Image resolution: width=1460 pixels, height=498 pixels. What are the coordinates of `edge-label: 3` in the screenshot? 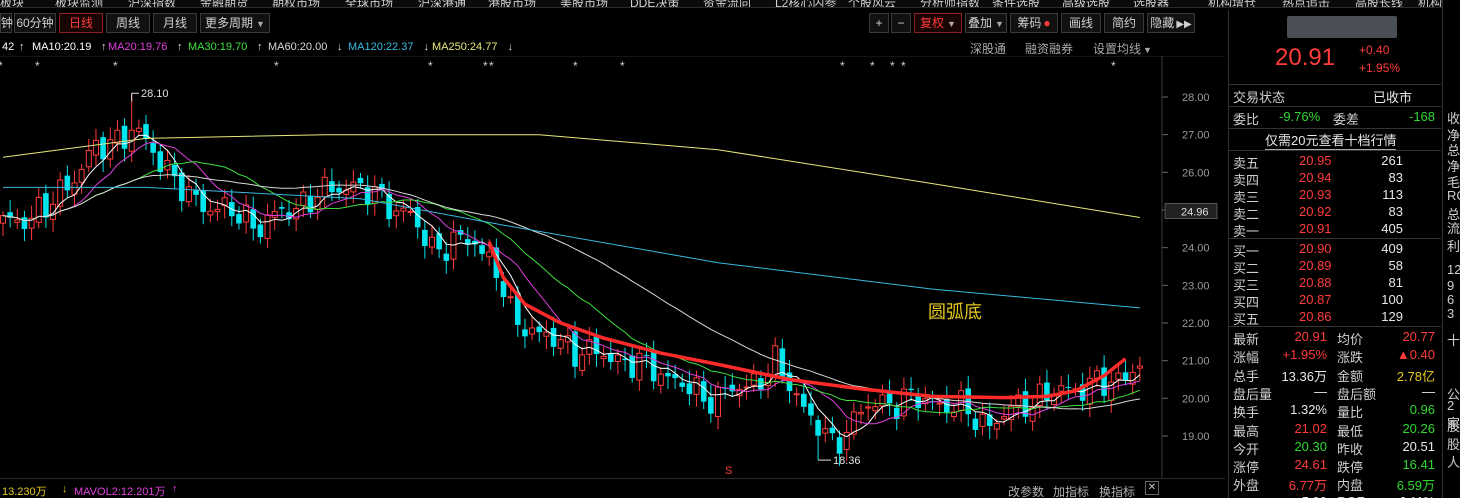 It's located at (1451, 313).